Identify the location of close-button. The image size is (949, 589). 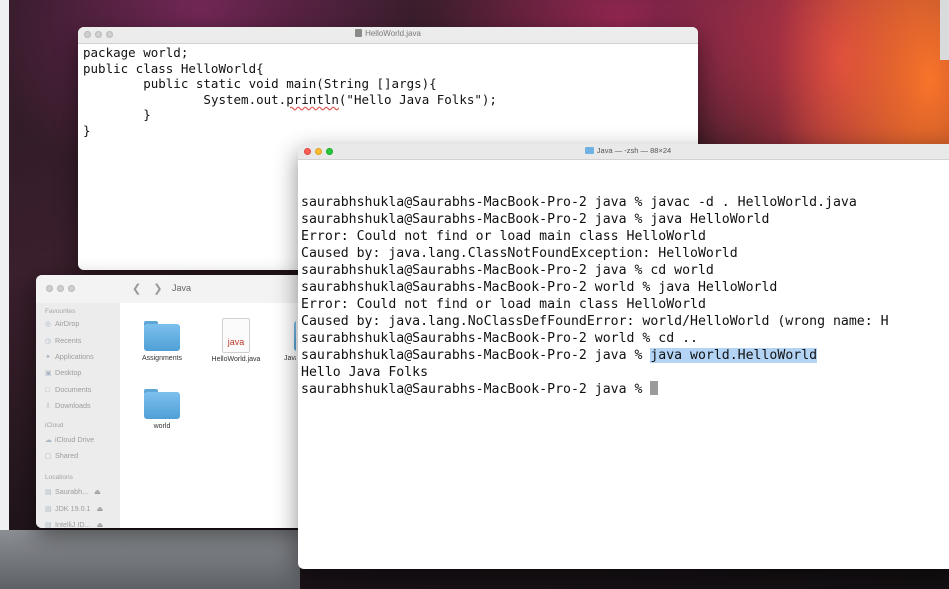
(49, 288).